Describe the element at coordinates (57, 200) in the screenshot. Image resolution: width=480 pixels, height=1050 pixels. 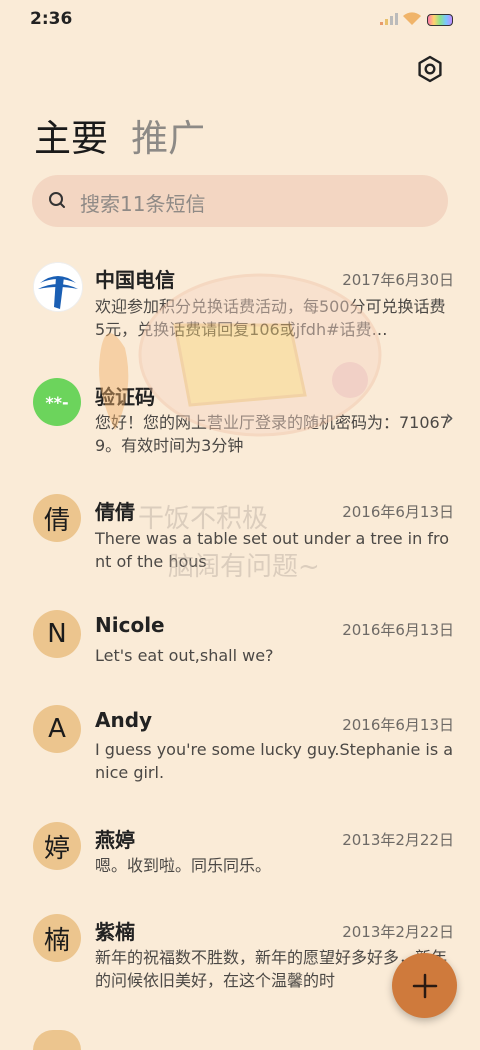
I see `search-icon` at that location.